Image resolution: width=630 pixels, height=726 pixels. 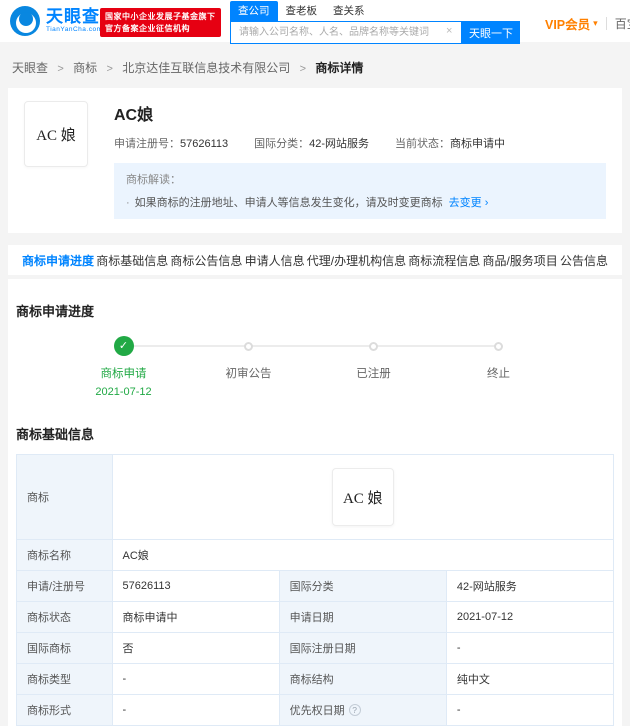 What do you see at coordinates (206, 260) in the screenshot?
I see `tab-gazette-info: 商标公告信息` at bounding box center [206, 260].